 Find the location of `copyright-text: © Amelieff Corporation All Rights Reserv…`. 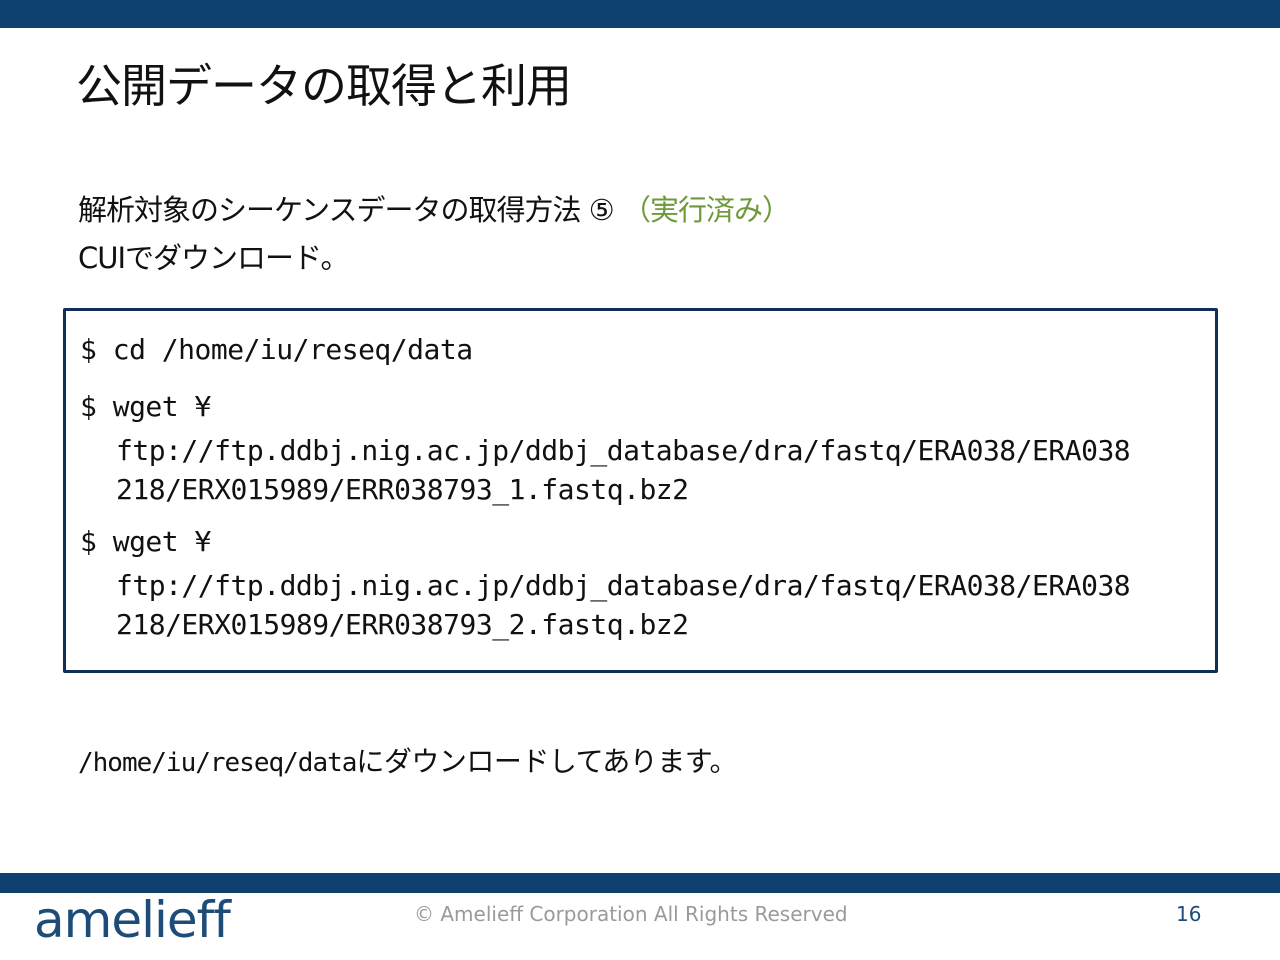

copyright-text: © Amelieff Corporation All Rights Reserv… is located at coordinates (631, 914).